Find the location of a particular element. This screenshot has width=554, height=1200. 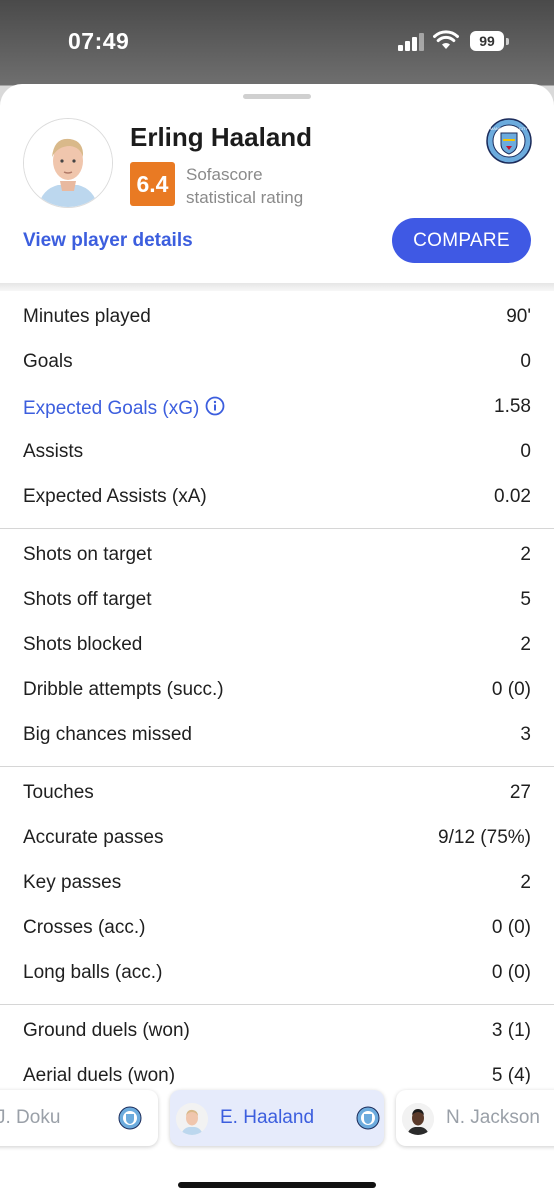

stat-label: Accurate passes is located at coordinates (93, 838).